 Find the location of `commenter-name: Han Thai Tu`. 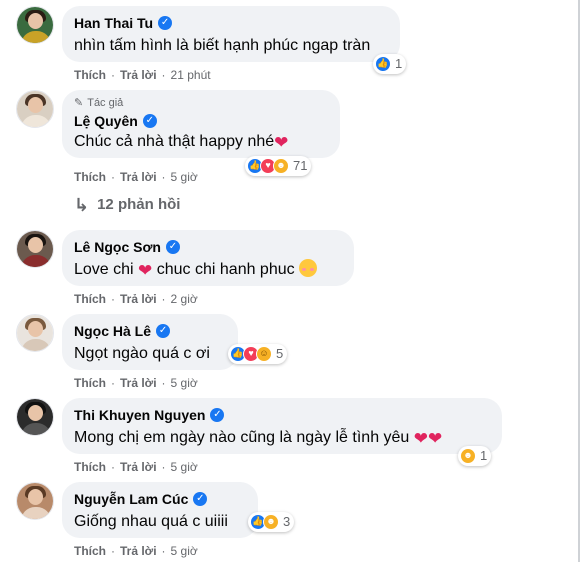

commenter-name: Han Thai Tu is located at coordinates (113, 23).